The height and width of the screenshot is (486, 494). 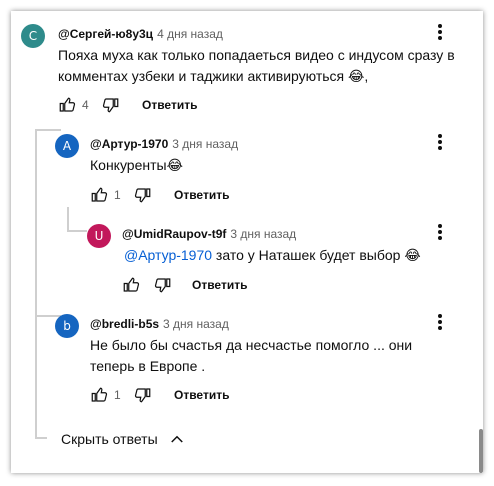 What do you see at coordinates (190, 34) in the screenshot?
I see `timestamp: 4 дня назад` at bounding box center [190, 34].